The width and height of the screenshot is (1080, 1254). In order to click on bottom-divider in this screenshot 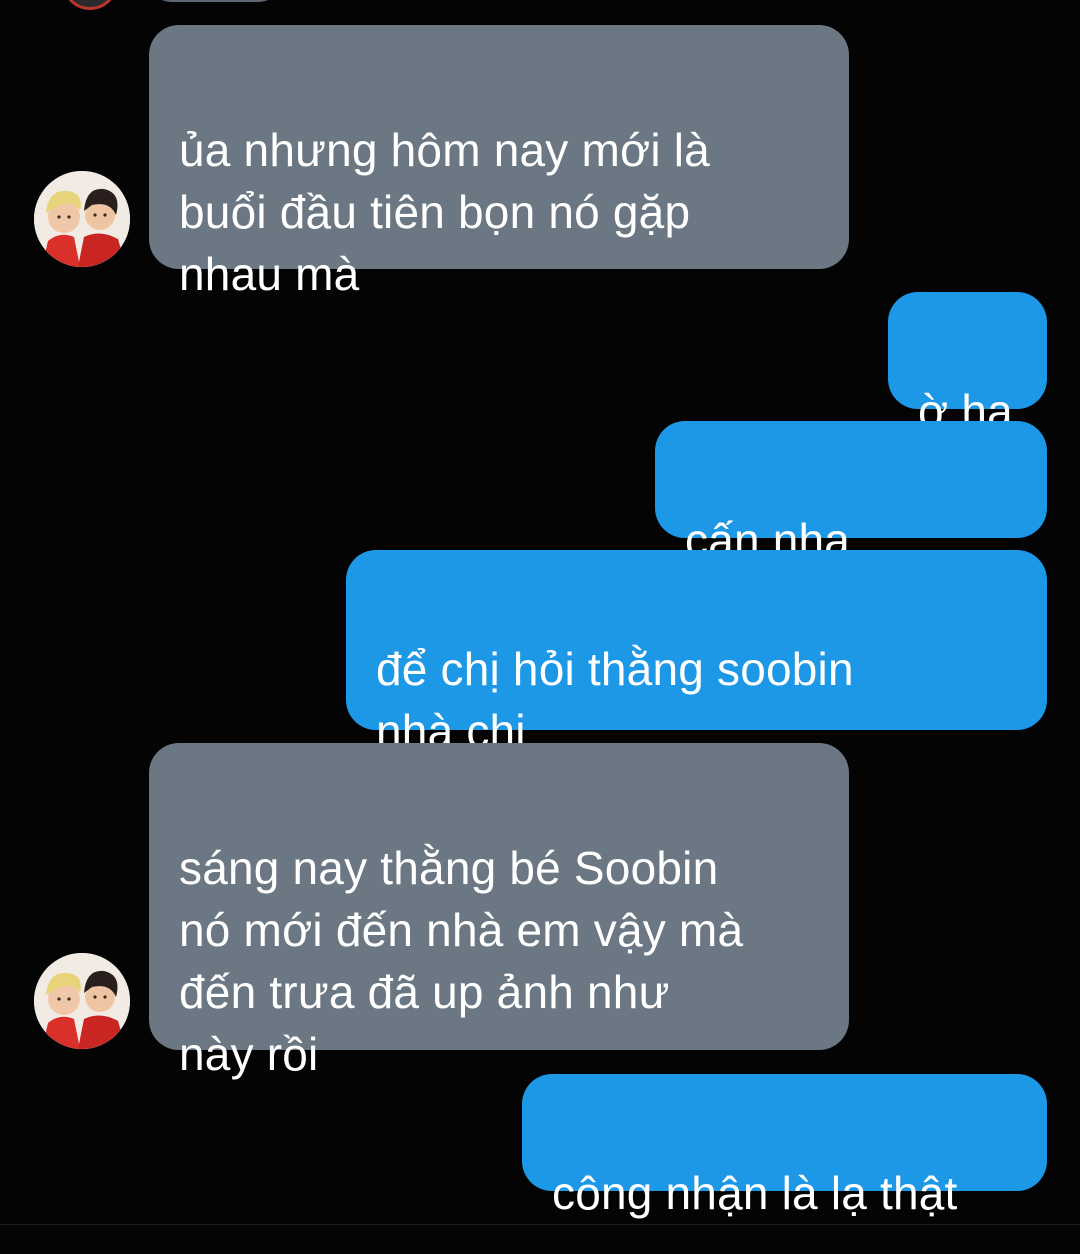, I will do `click(540, 1224)`.